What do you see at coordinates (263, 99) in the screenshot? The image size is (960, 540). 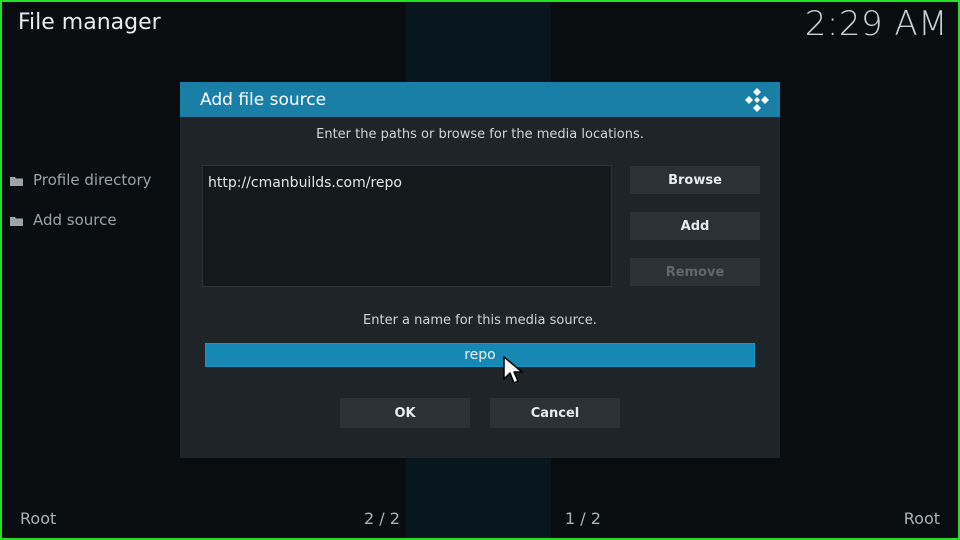 I see `dialog-title: Add file source` at bounding box center [263, 99].